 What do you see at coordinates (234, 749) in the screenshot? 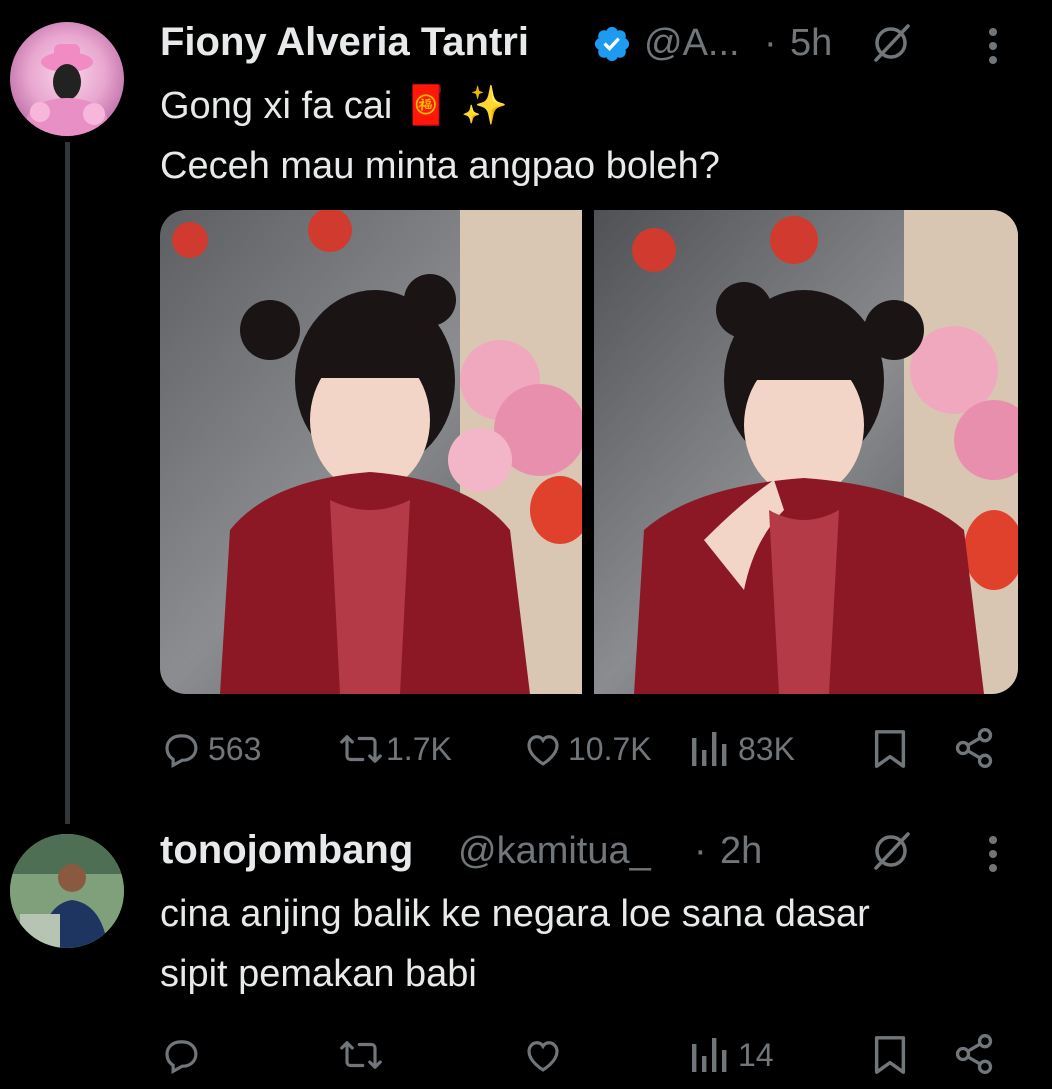
I see `reply-count: 563` at bounding box center [234, 749].